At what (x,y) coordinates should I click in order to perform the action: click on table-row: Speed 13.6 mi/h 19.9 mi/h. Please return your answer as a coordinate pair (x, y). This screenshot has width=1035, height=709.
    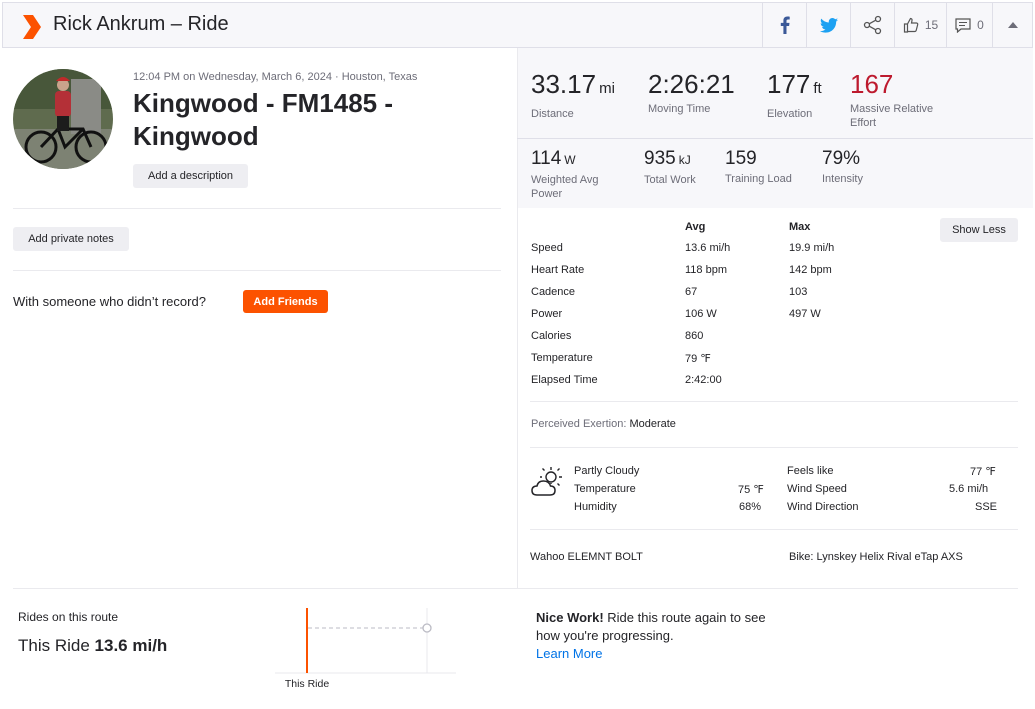
    Looking at the image, I should click on (696, 253).